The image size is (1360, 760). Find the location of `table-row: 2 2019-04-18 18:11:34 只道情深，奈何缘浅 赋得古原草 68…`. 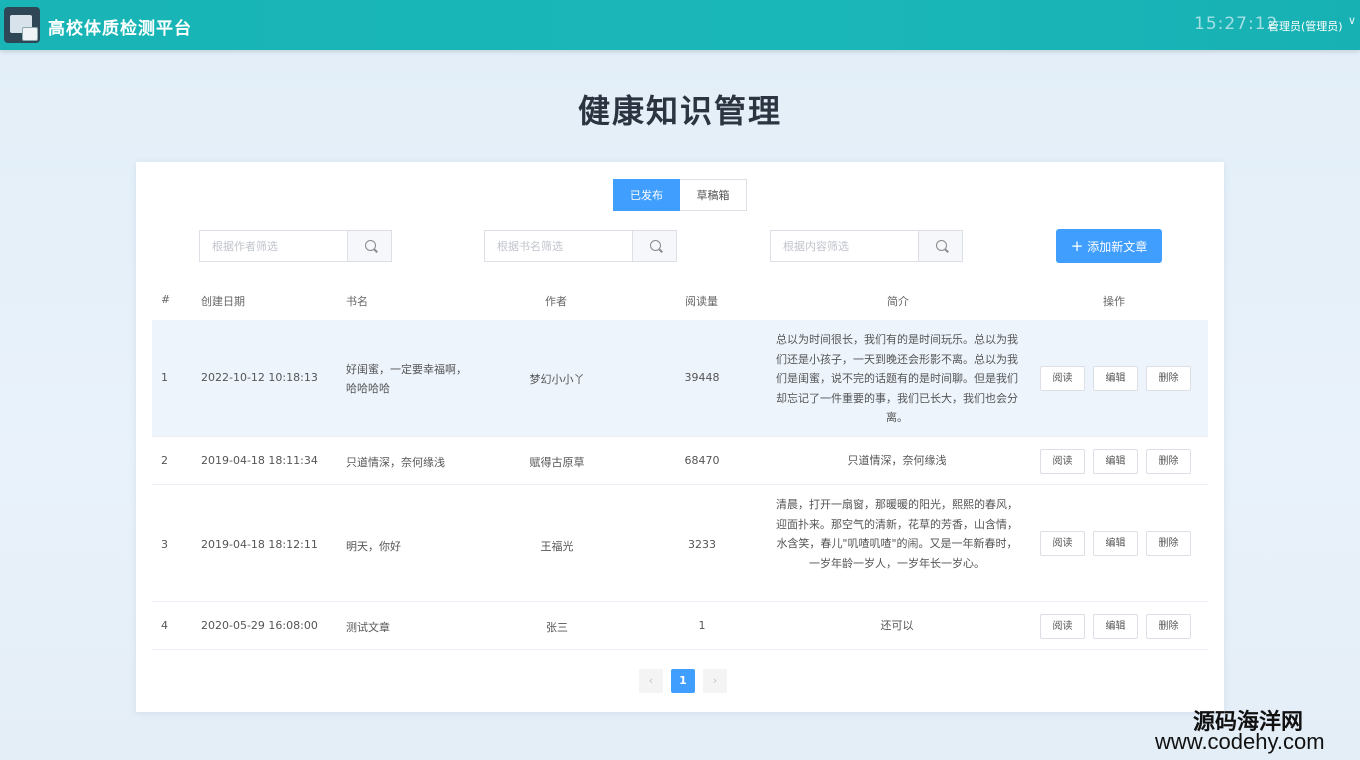

table-row: 2 2019-04-18 18:11:34 只道情深，奈何缘浅 赋得古原草 68… is located at coordinates (680, 461).